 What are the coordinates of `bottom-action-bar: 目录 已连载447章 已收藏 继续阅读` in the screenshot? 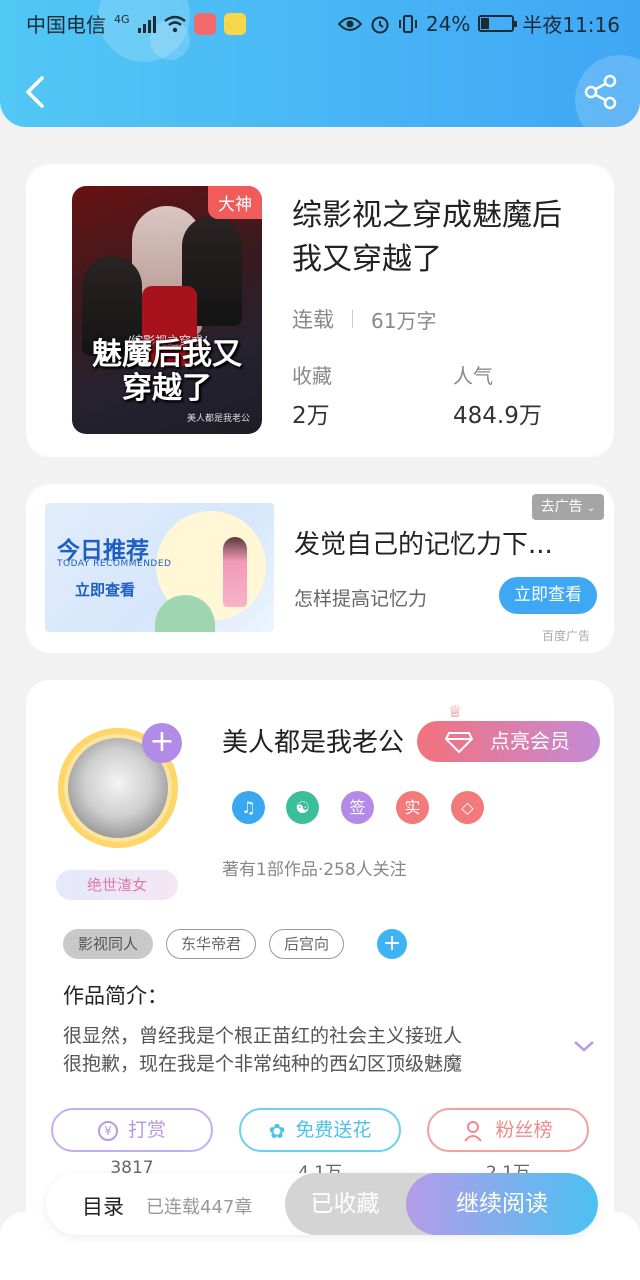 It's located at (322, 1204).